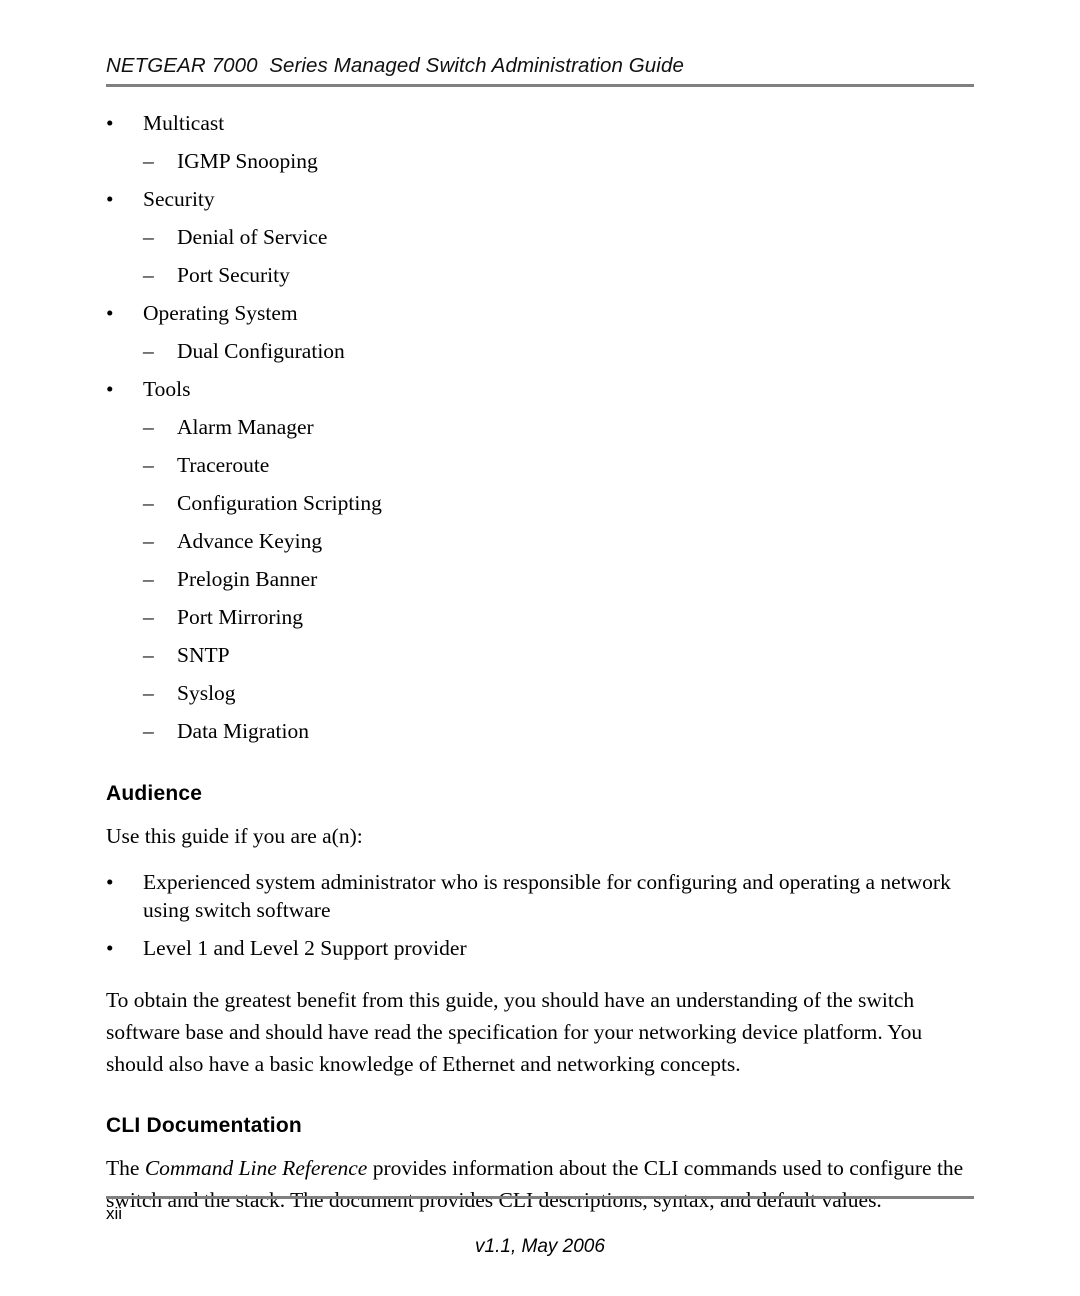  Describe the element at coordinates (540, 123) in the screenshot. I see `list-item: • Multicast` at that location.